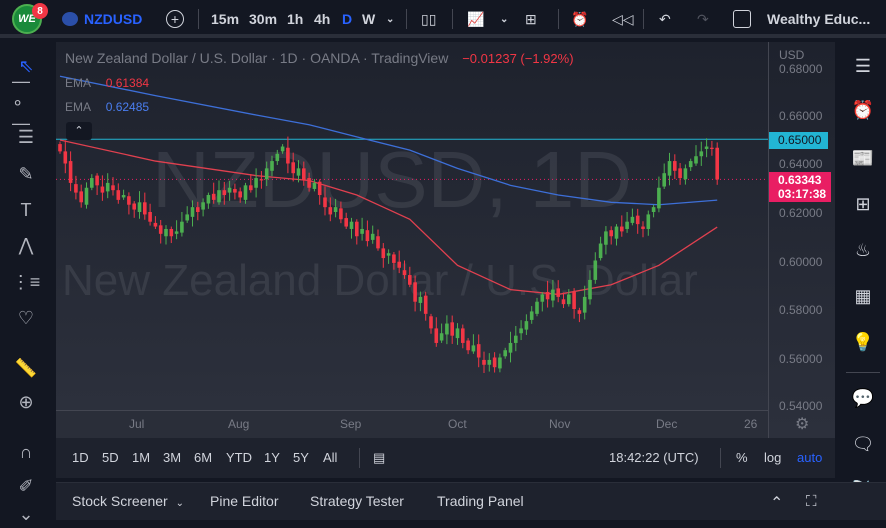 This screenshot has width=886, height=528. I want to click on collapse-chevron-icon: ⌄, so click(26, 514).